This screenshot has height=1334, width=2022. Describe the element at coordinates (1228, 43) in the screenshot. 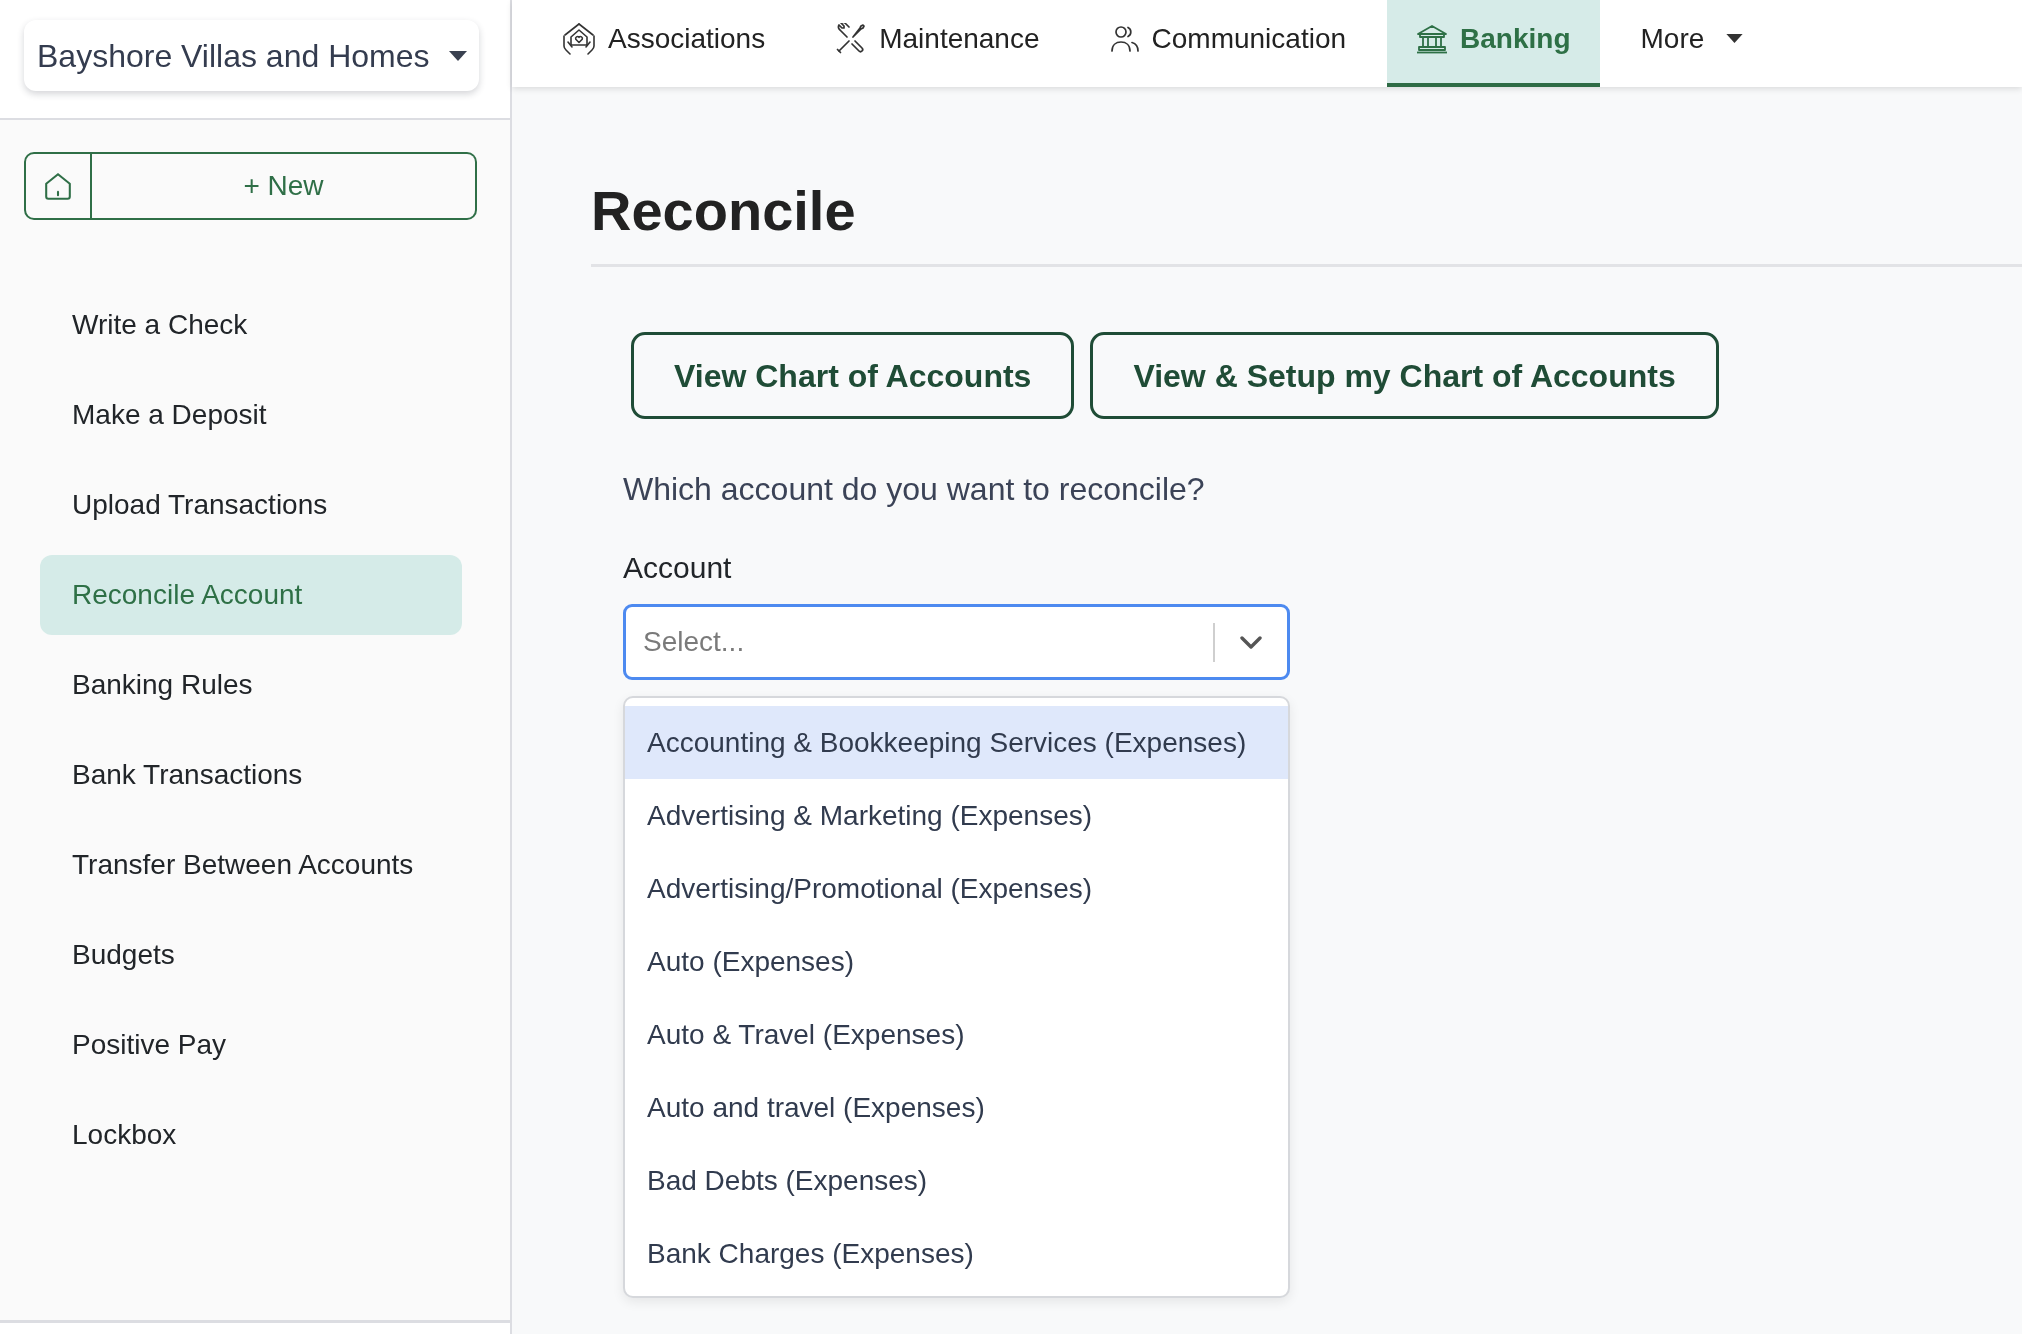

I see `nav-tab: Communication` at that location.